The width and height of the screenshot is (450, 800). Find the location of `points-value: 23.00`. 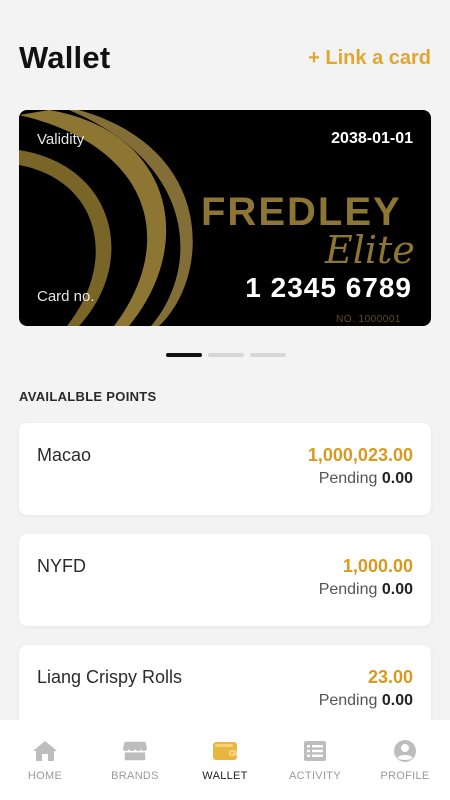

points-value: 23.00 is located at coordinates (390, 677).